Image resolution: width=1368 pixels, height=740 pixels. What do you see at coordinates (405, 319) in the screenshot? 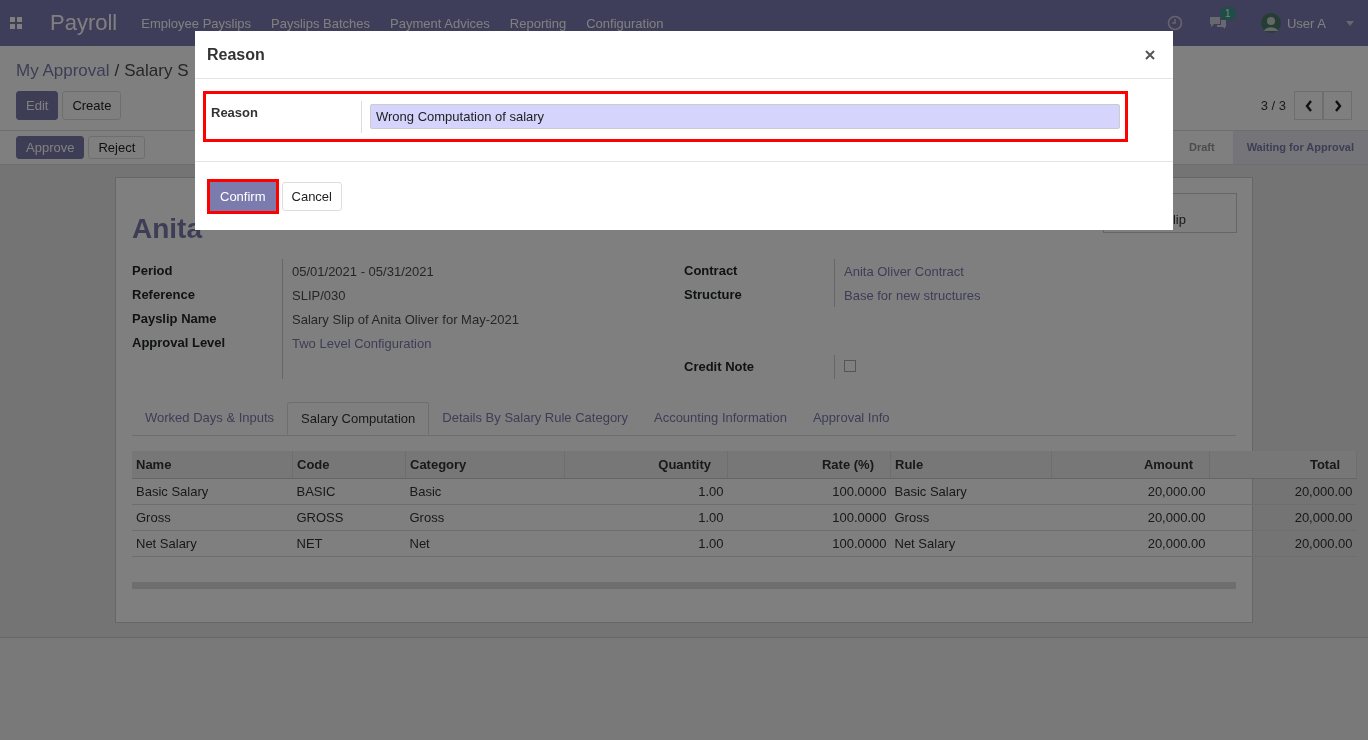
I see `field-value: Salary Slip of Anita Oliver for May-2021` at bounding box center [405, 319].